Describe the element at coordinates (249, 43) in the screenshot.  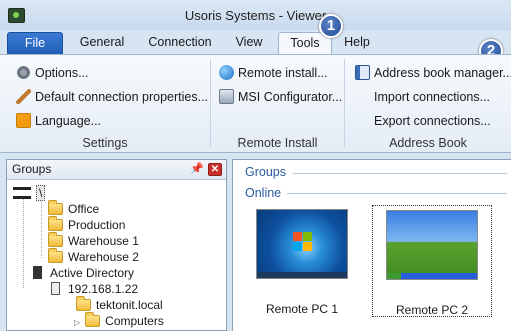
I see `tab-view: View` at that location.